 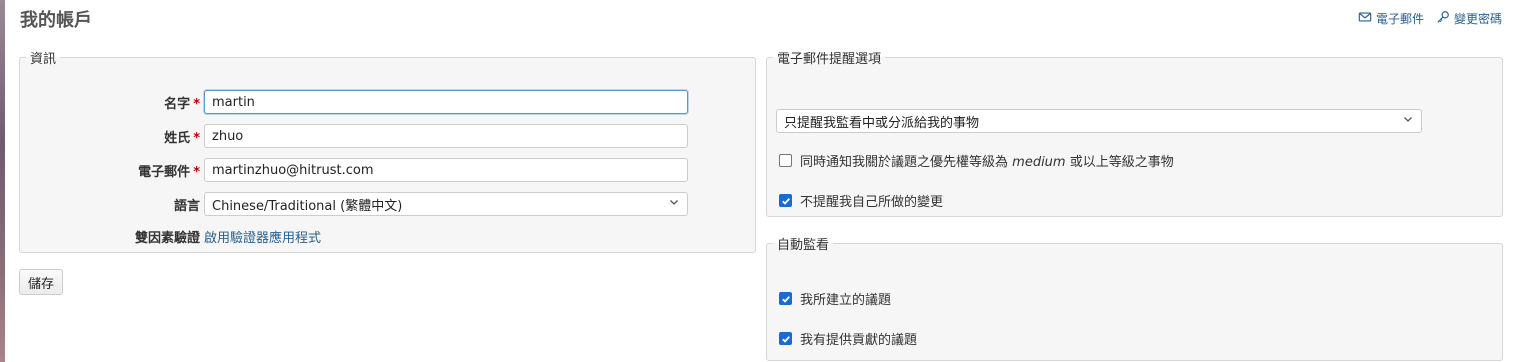 What do you see at coordinates (803, 245) in the screenshot?
I see `auto-watch-legend: 自動監看` at bounding box center [803, 245].